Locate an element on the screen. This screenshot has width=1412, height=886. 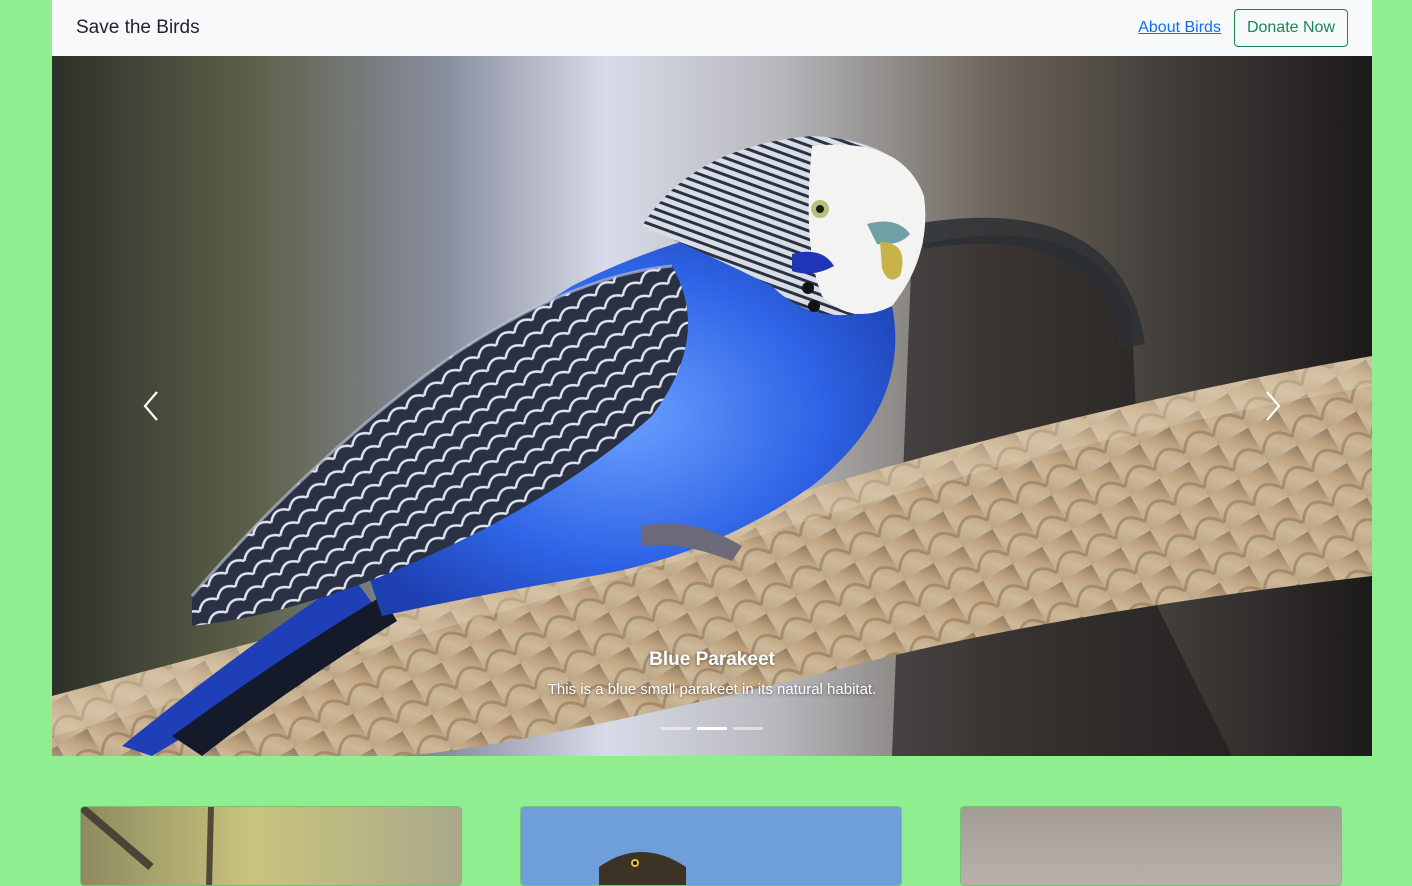
bird-photo is located at coordinates (1151, 846).